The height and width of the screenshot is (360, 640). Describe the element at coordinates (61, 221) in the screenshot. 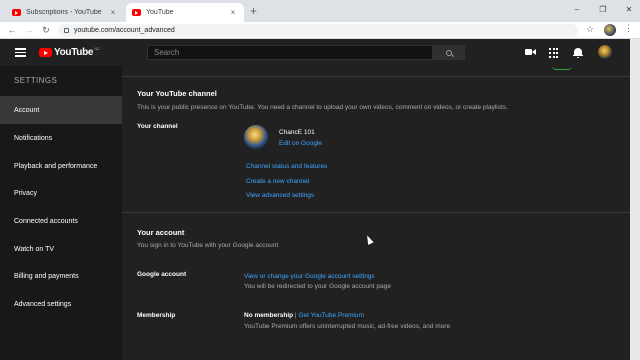

I see `sidebar-item-connected-accounts: Connected accounts` at that location.